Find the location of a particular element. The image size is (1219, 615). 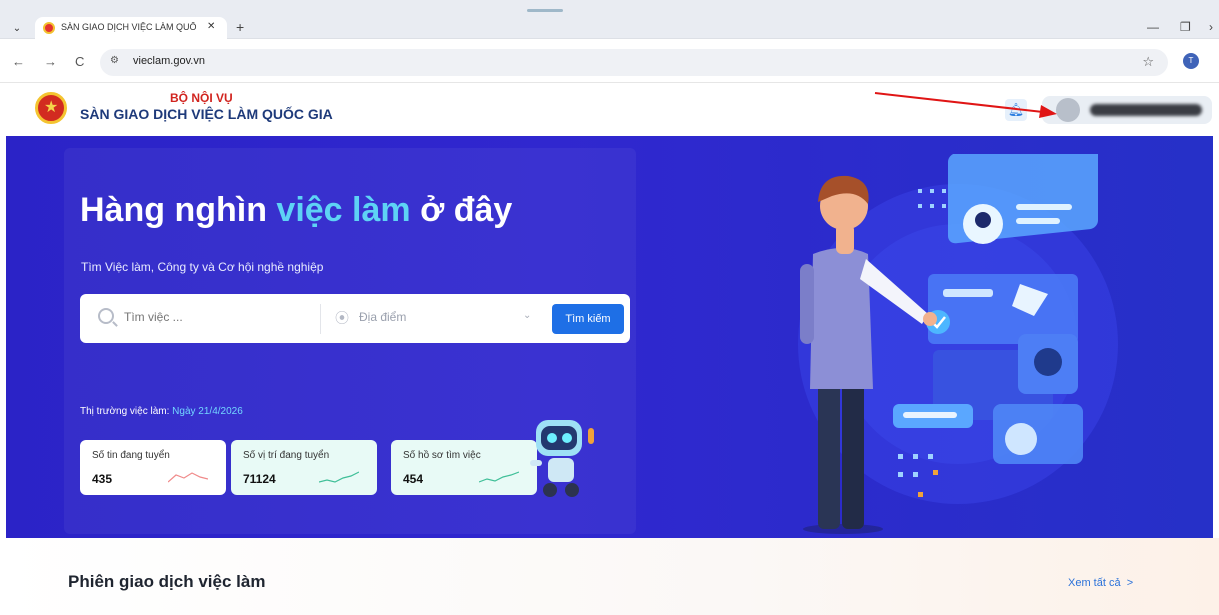

job-search-bar: ⦿ Địa điểm ⌄ Tìm kiếm is located at coordinates (355, 318).